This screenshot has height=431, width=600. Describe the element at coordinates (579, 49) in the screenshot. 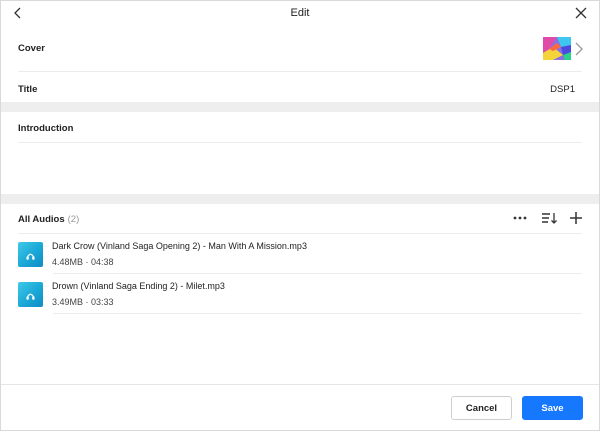

I see `chevron-right-icon` at that location.